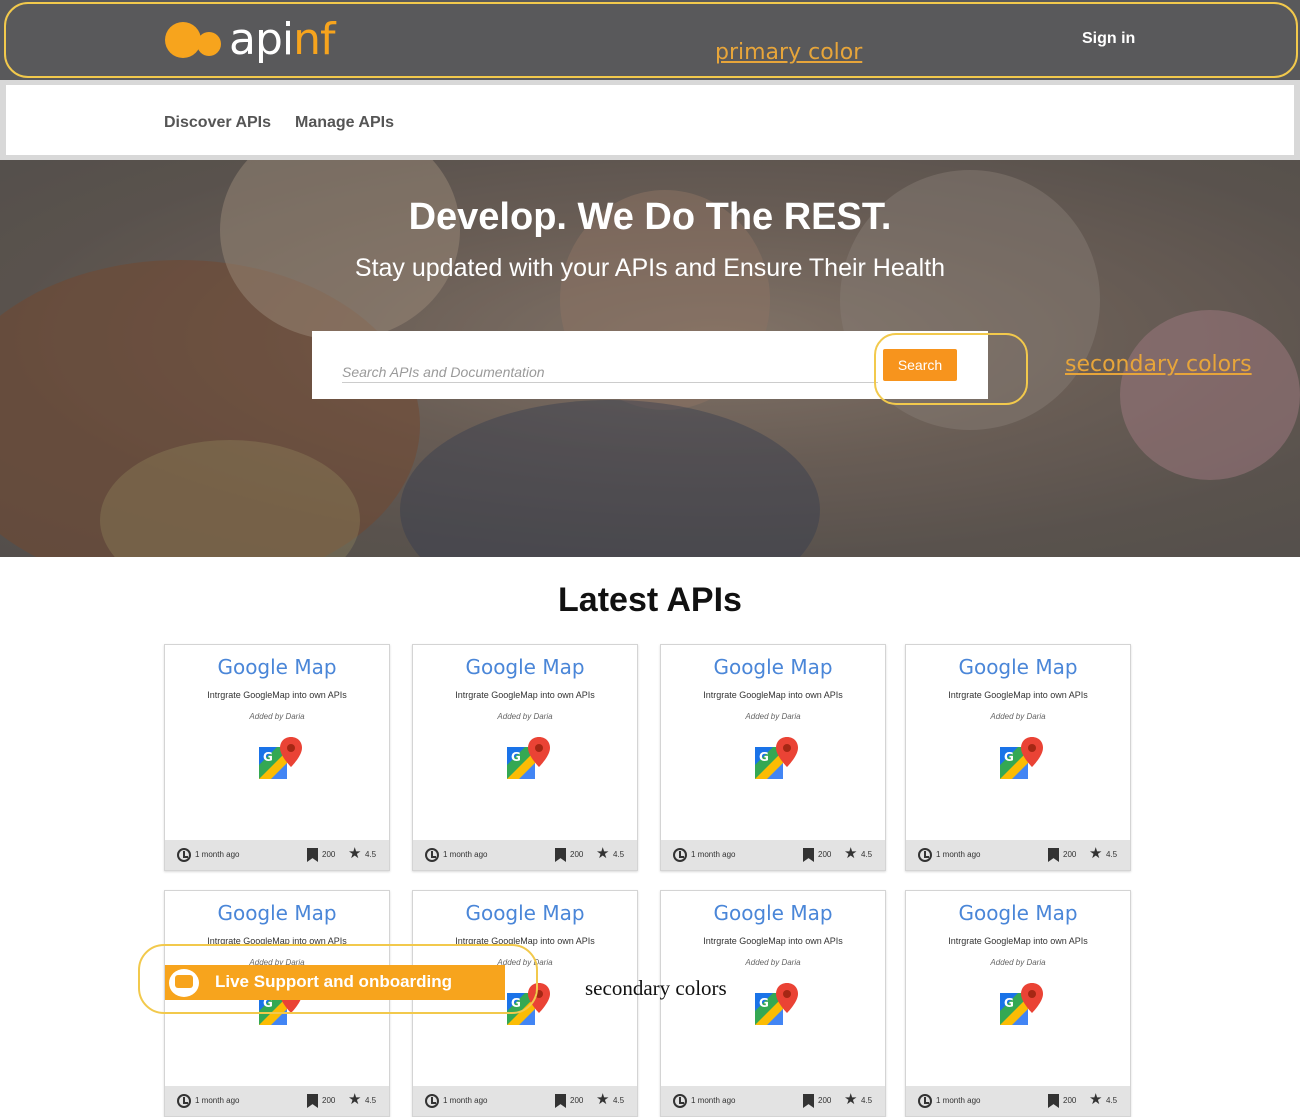 The image size is (1300, 1117). I want to click on secondary-color-highlight-ring, so click(951, 369).